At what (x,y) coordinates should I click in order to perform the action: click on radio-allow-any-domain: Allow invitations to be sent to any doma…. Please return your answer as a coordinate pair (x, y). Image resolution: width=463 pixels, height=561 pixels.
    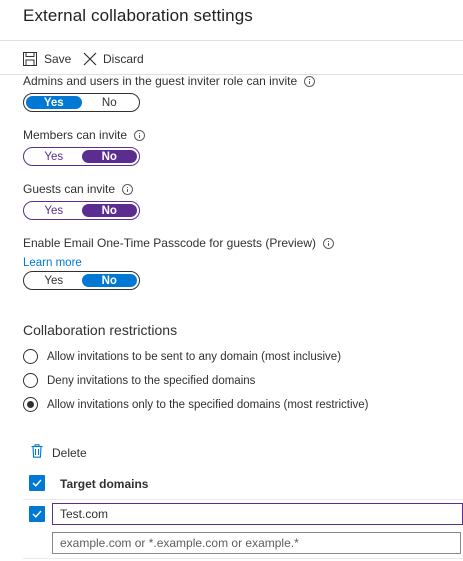
    Looking at the image, I should click on (182, 356).